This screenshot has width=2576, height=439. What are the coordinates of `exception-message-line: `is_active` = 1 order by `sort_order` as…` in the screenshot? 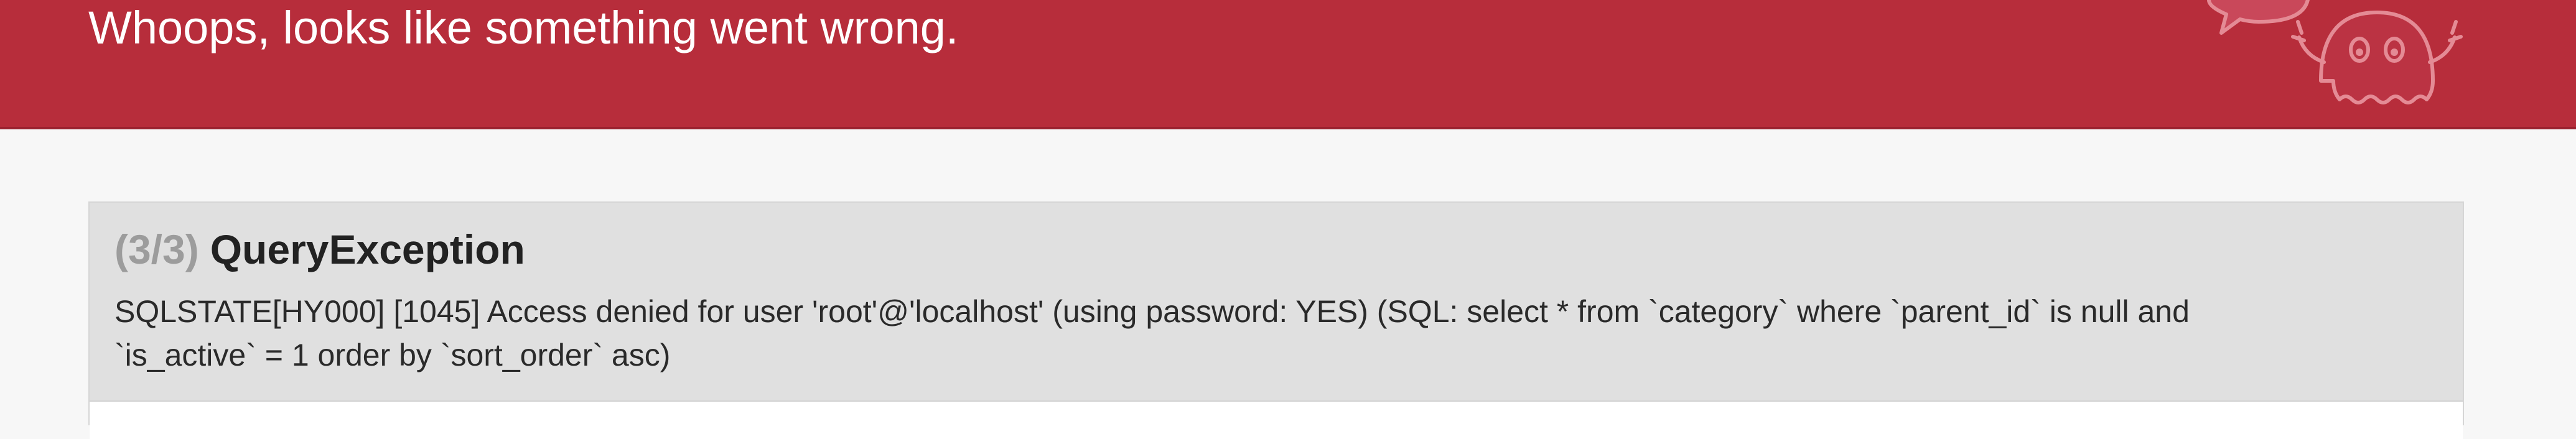 It's located at (392, 355).